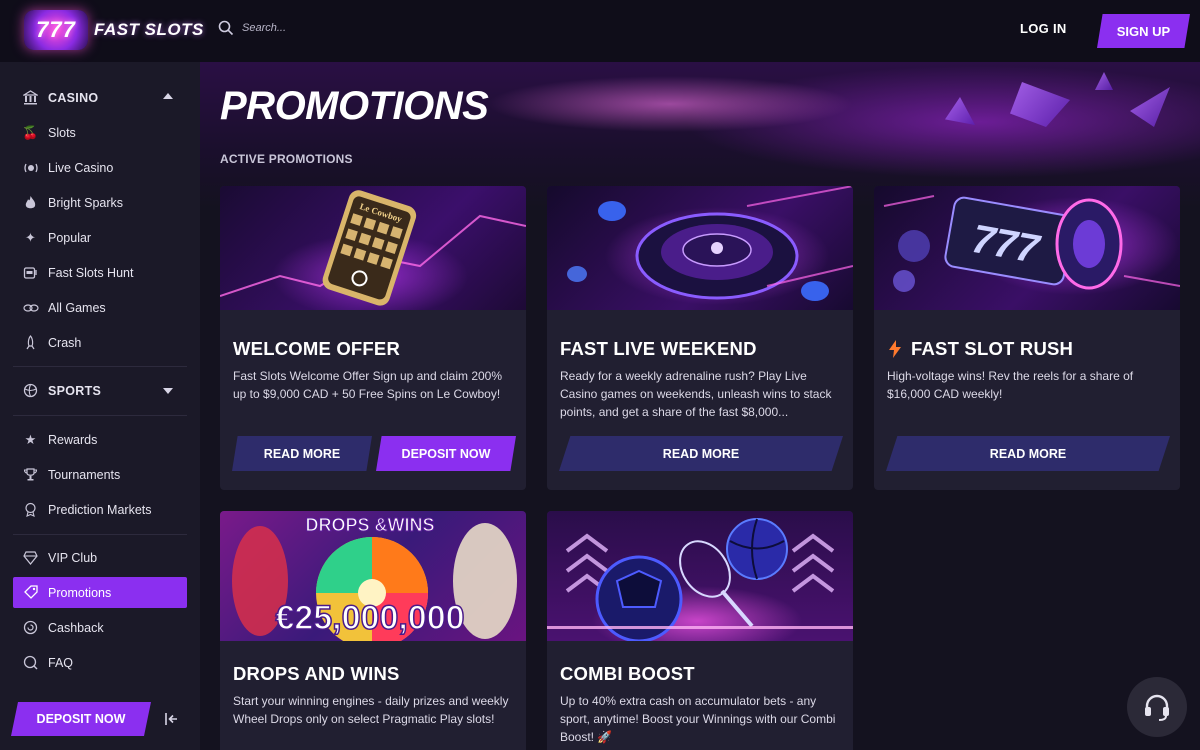  What do you see at coordinates (70, 237) in the screenshot?
I see `sidebar-item-label: Popular` at bounding box center [70, 237].